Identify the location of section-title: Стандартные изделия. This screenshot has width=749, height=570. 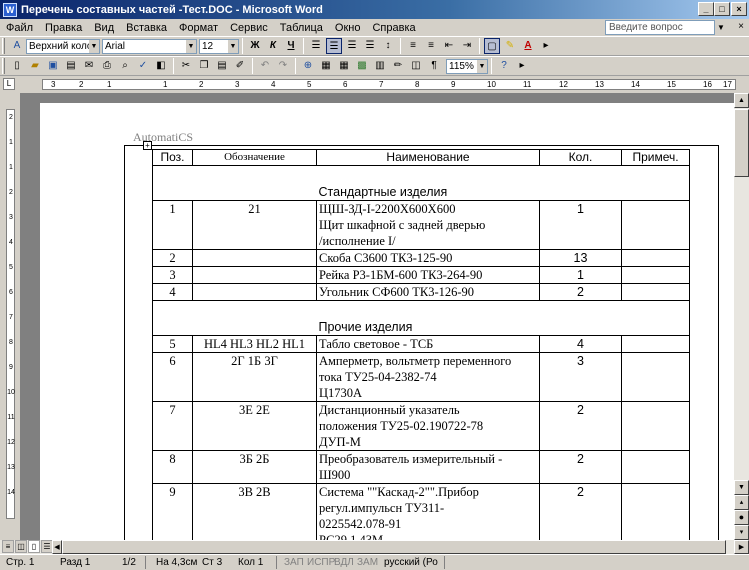
(503, 183).